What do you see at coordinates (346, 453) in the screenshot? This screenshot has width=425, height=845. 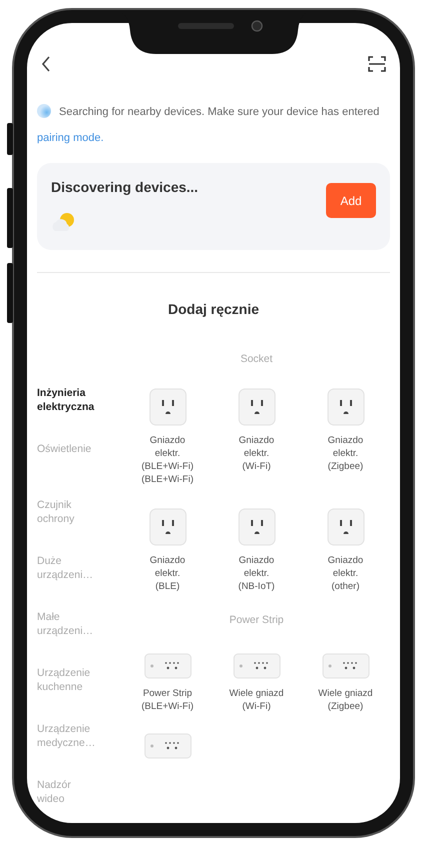 I see `device-label: Gniazdo elektr. (Zigbee)` at bounding box center [346, 453].